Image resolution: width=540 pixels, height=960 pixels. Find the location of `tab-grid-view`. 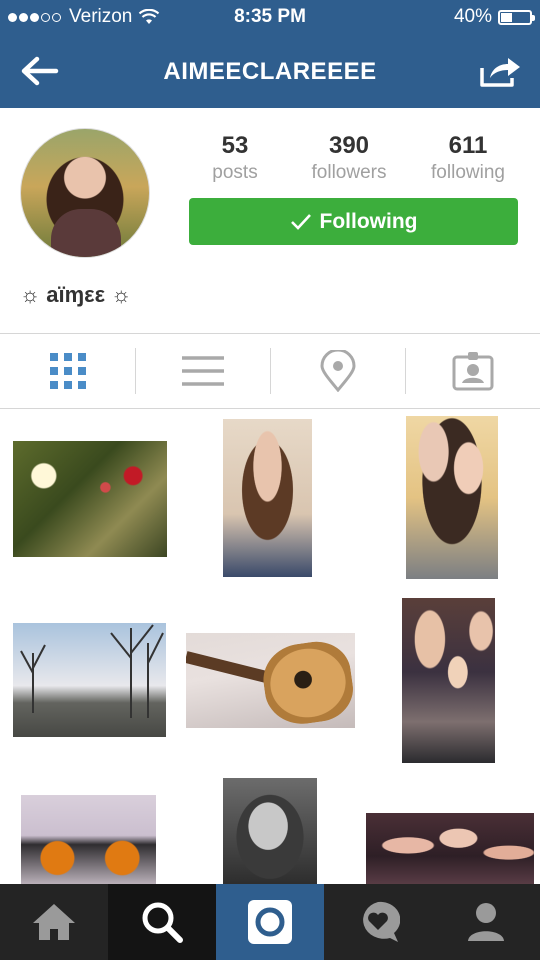

tab-grid-view is located at coordinates (67, 371).